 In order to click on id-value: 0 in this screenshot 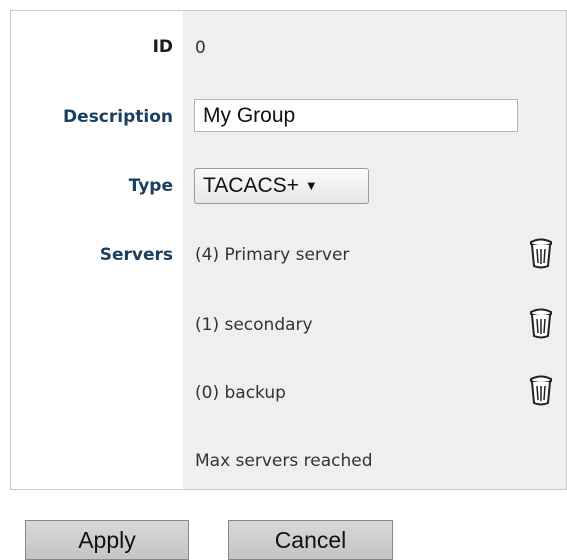, I will do `click(200, 48)`.